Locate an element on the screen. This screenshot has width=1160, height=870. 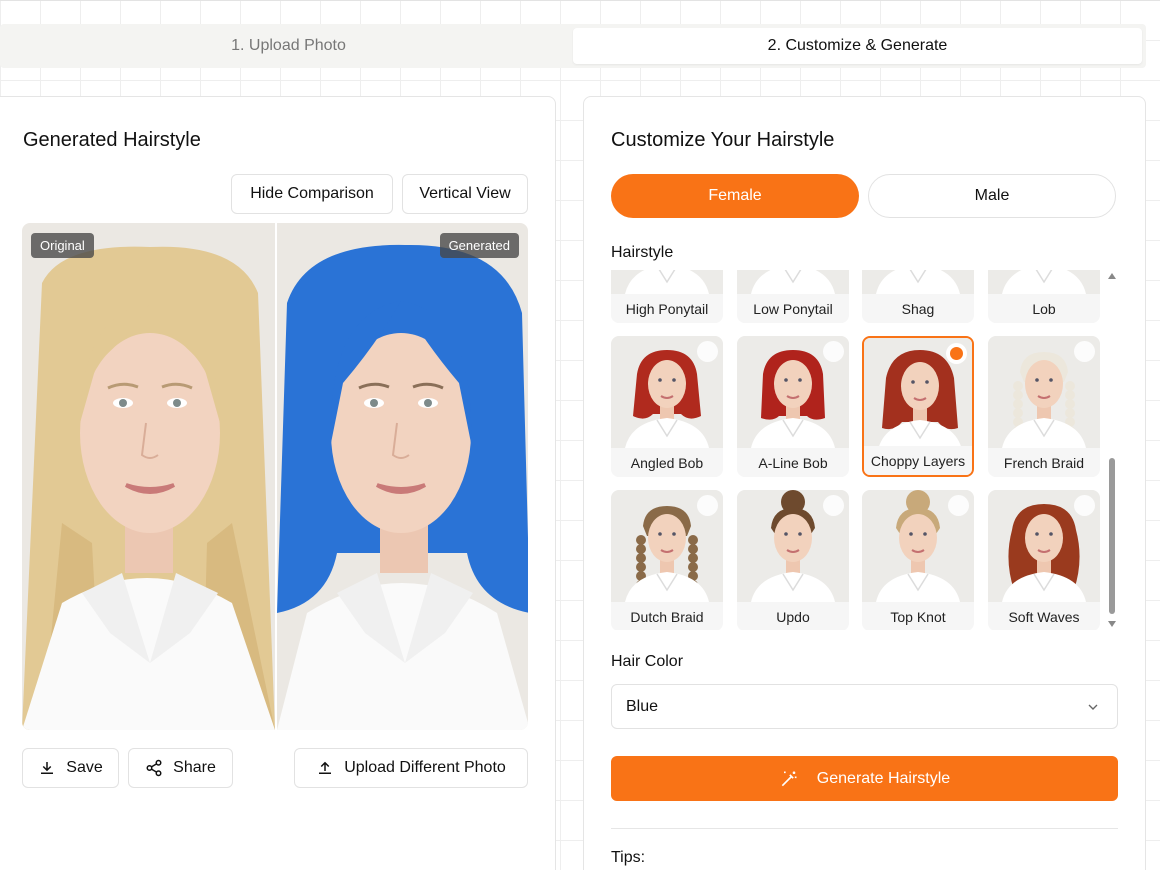
upload-different-label: Upload Different Photo is located at coordinates (425, 767).